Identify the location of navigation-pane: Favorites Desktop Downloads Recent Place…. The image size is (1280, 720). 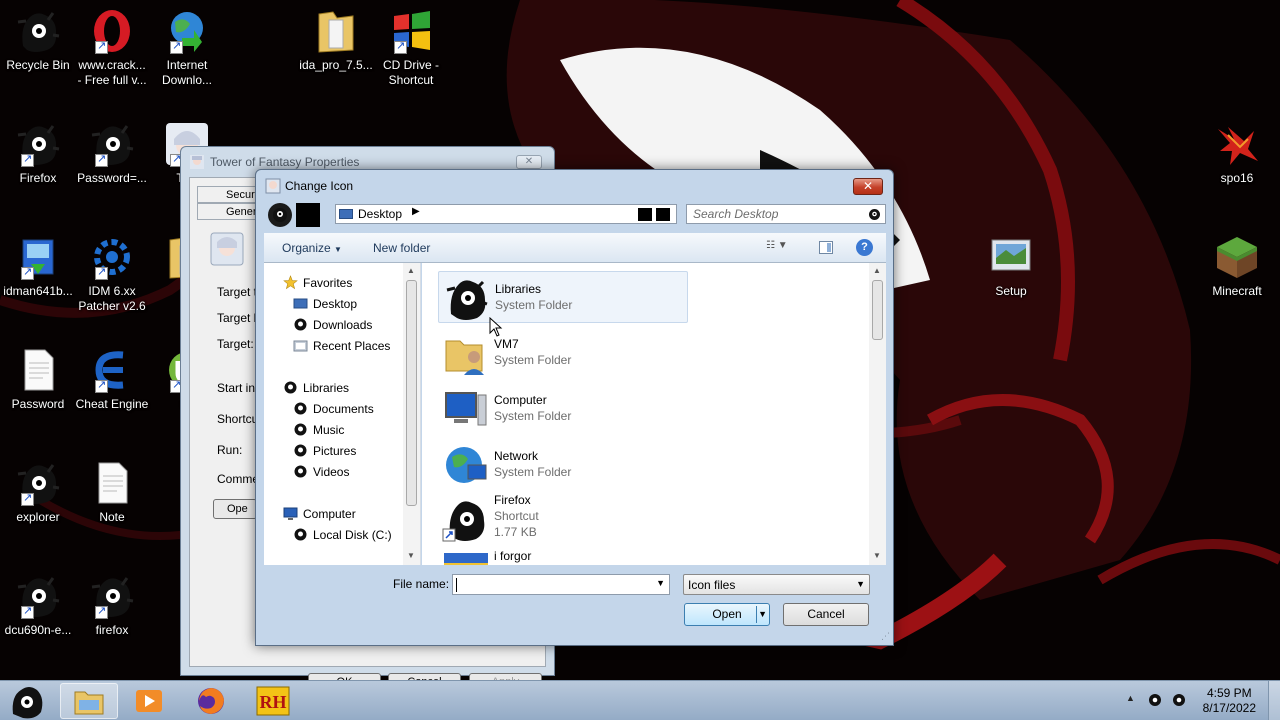
(342, 414).